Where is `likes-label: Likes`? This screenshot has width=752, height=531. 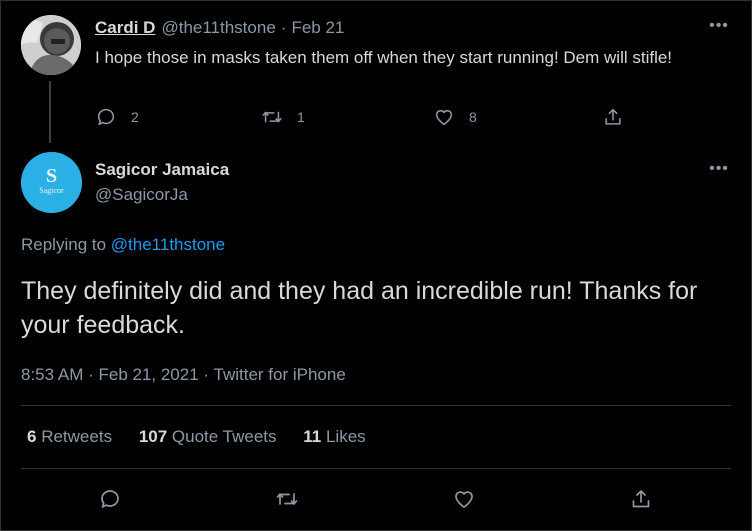
likes-label: Likes is located at coordinates (345, 436).